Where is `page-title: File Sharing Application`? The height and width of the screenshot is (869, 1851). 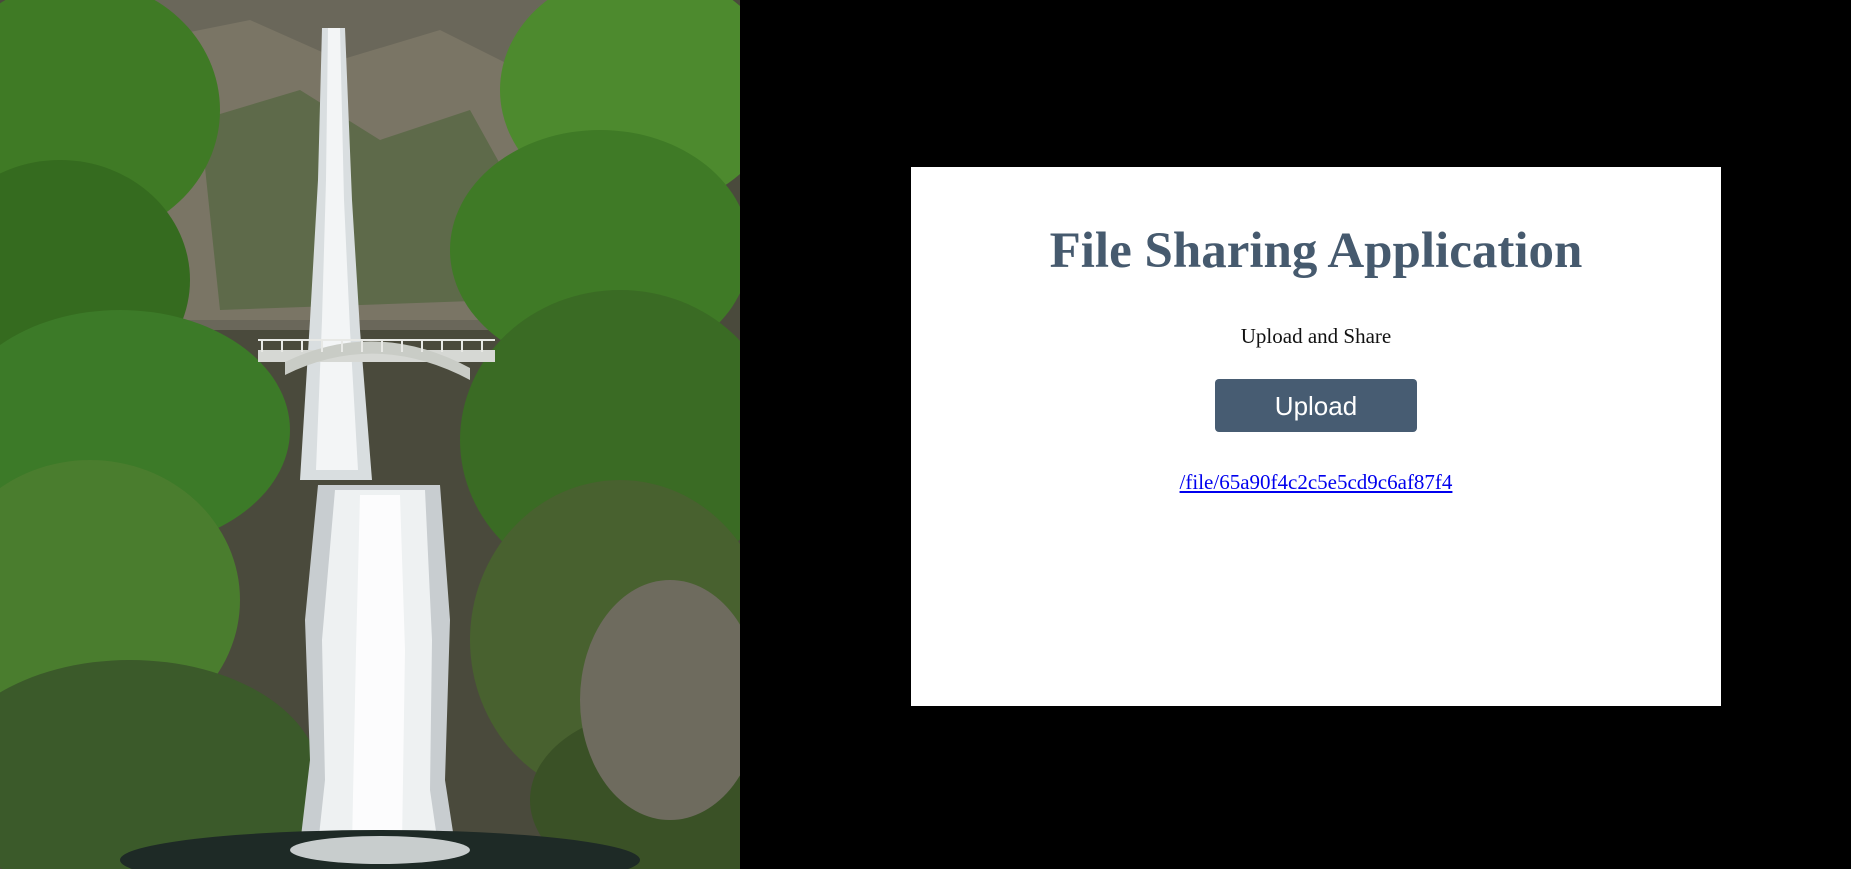 page-title: File Sharing Application is located at coordinates (1316, 251).